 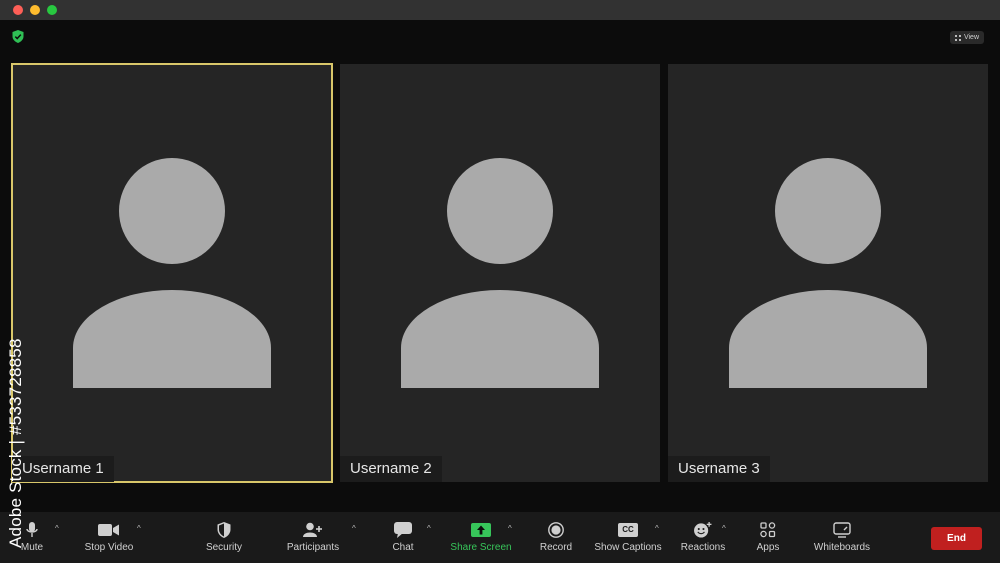 What do you see at coordinates (481, 530) in the screenshot?
I see `share-screen-arrow-icon` at bounding box center [481, 530].